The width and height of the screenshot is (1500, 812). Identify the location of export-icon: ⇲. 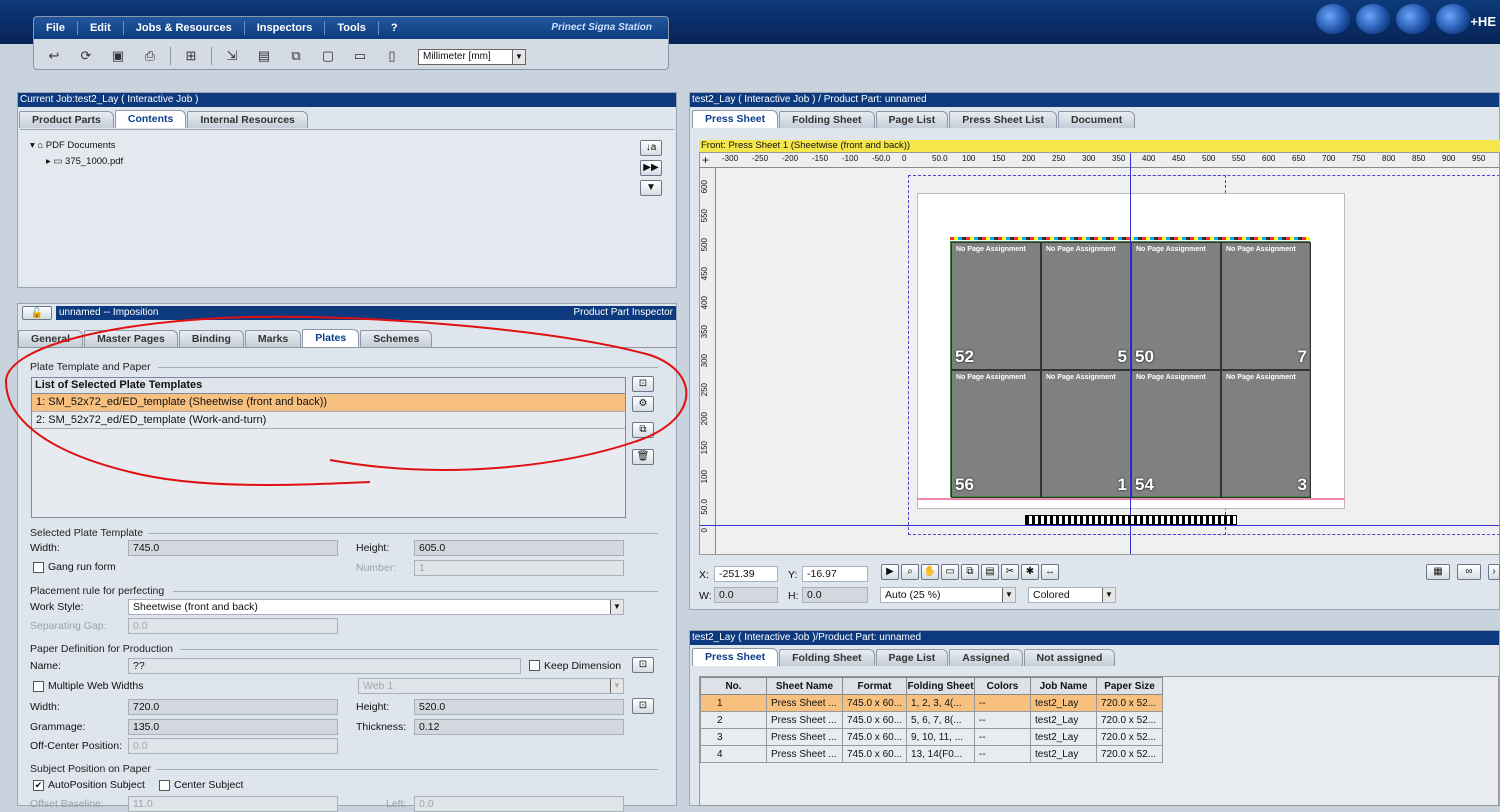
(232, 56).